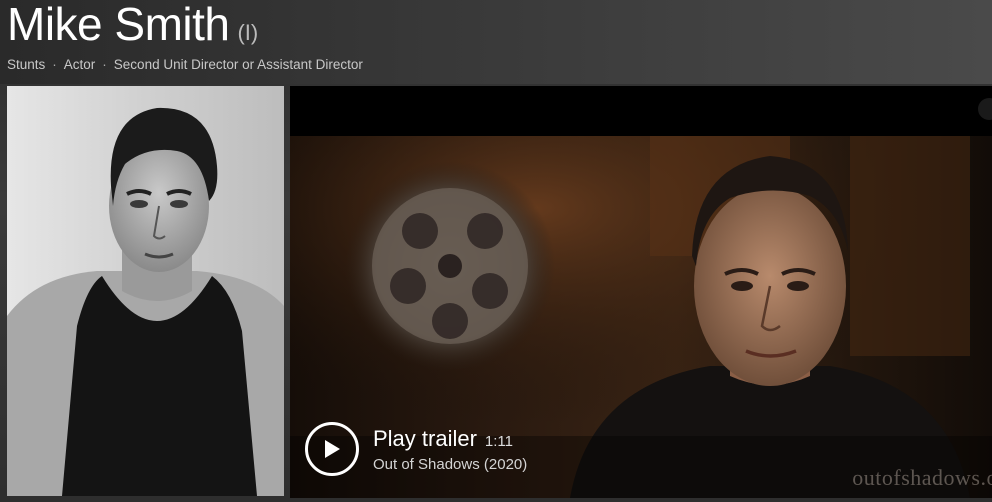 This screenshot has height=502, width=992. What do you see at coordinates (26, 64) in the screenshot?
I see `role-stunts: Stunts` at bounding box center [26, 64].